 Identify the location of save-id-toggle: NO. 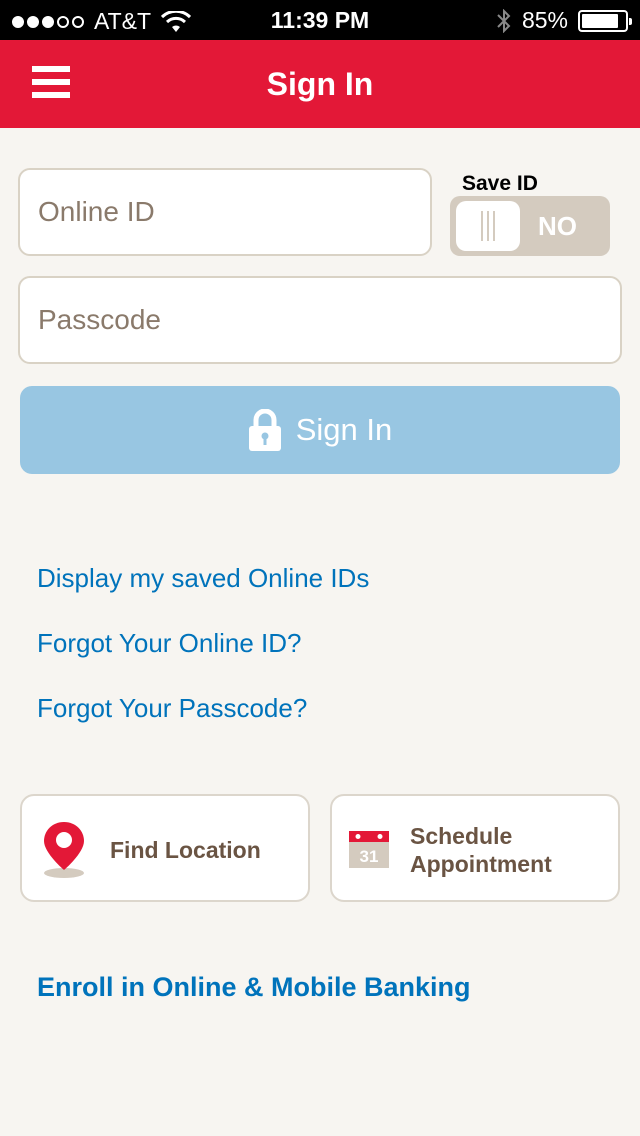
(530, 226).